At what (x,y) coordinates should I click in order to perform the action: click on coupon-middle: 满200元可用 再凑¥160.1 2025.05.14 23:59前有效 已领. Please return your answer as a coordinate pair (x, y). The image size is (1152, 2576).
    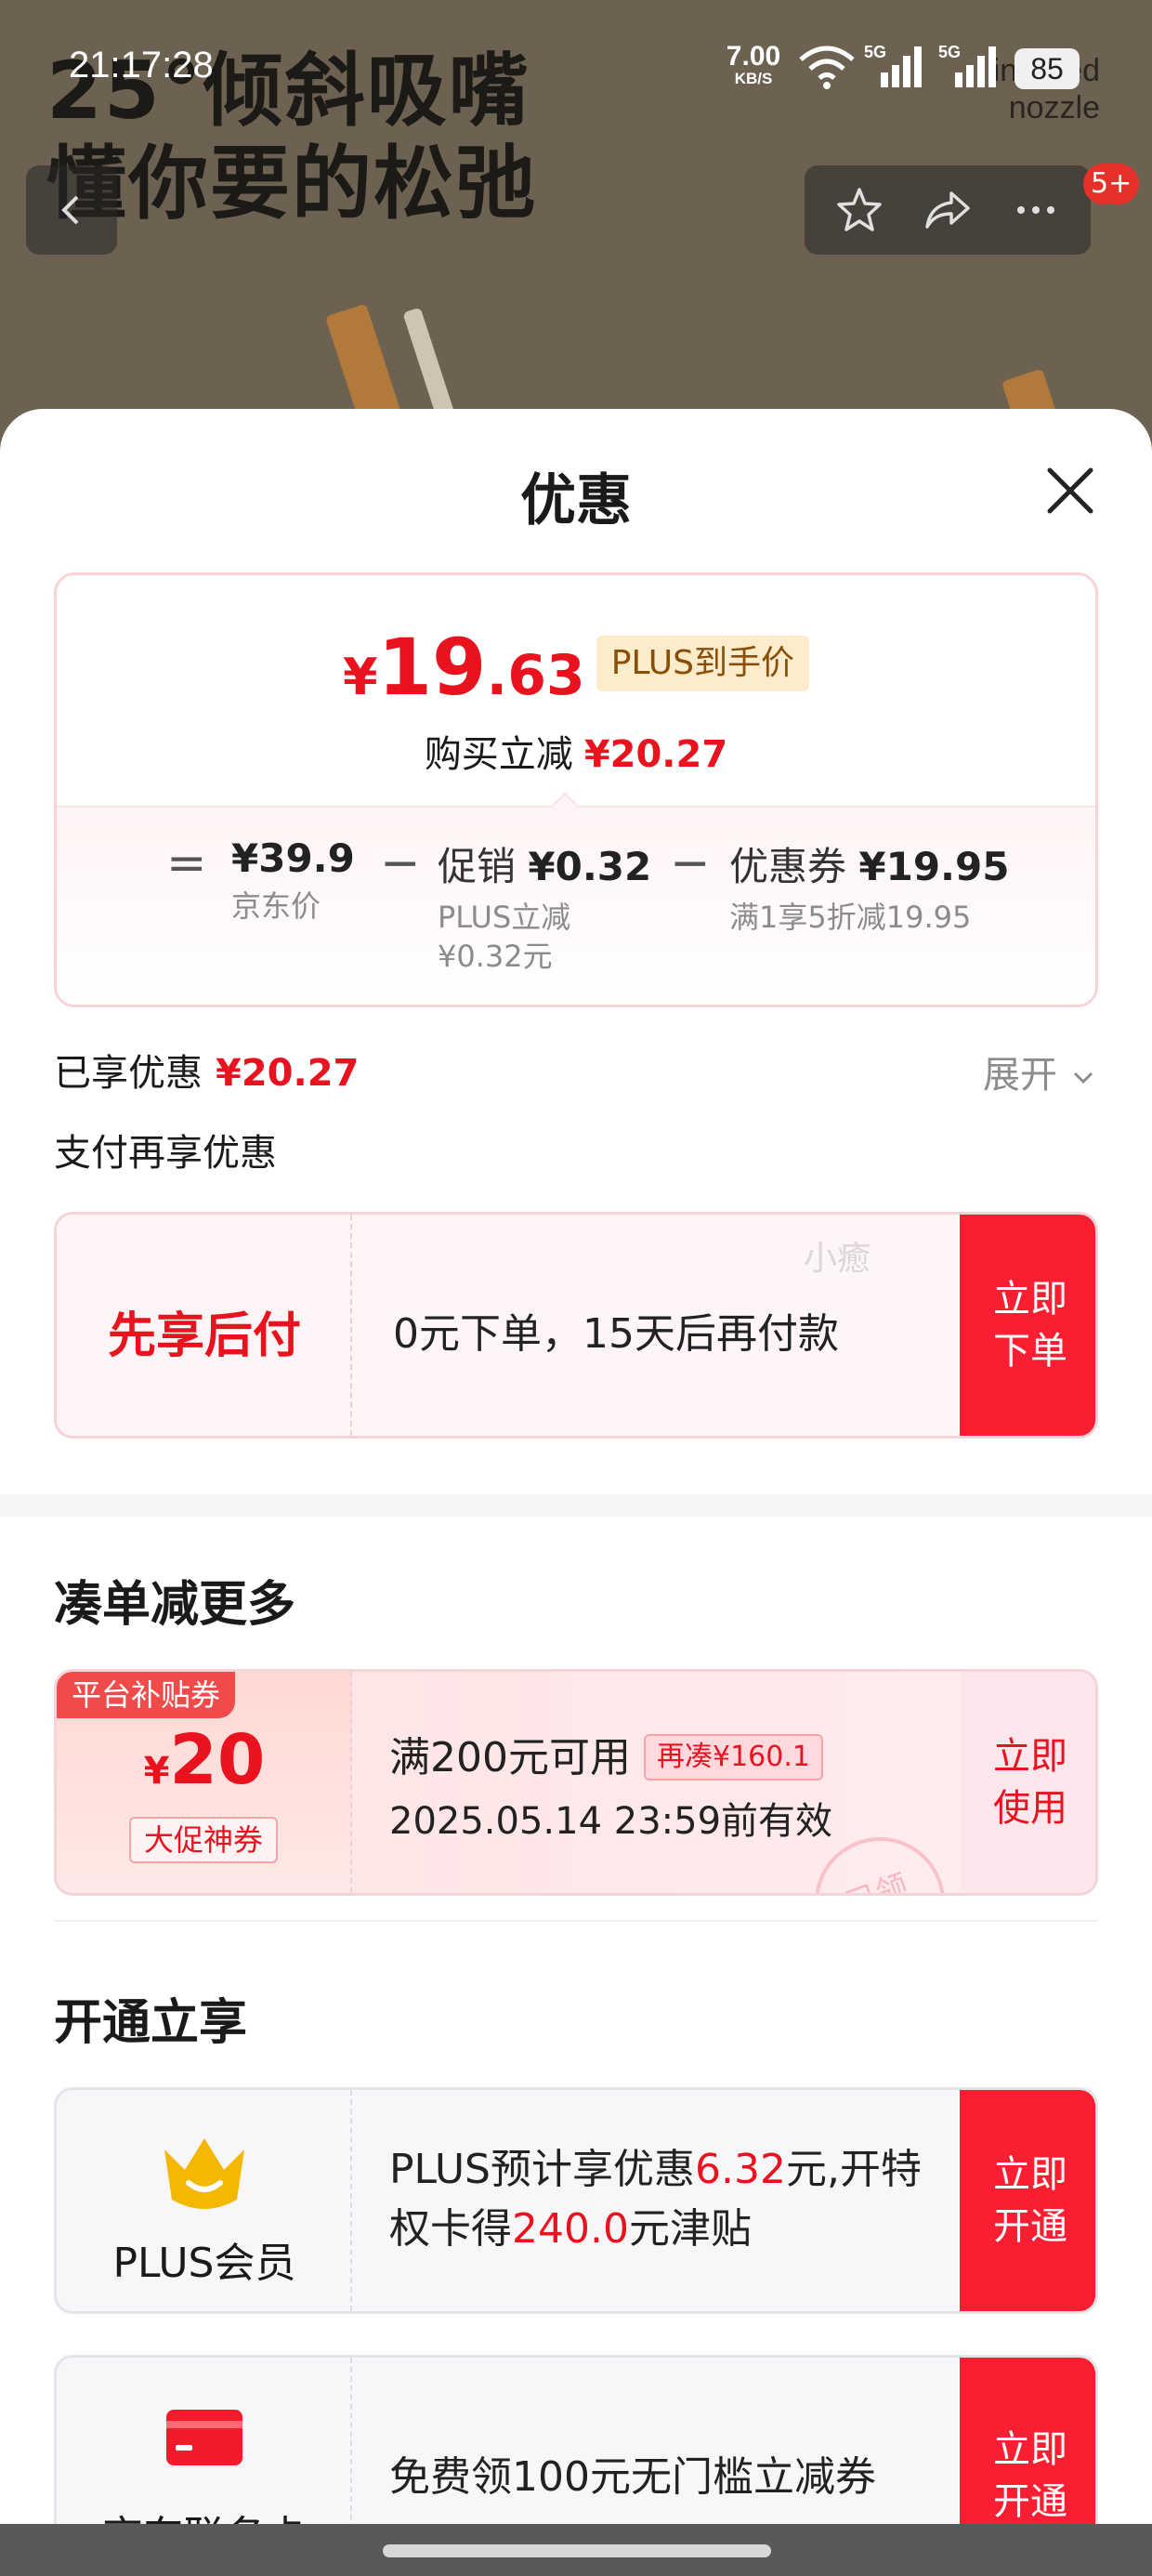
    Looking at the image, I should click on (657, 1782).